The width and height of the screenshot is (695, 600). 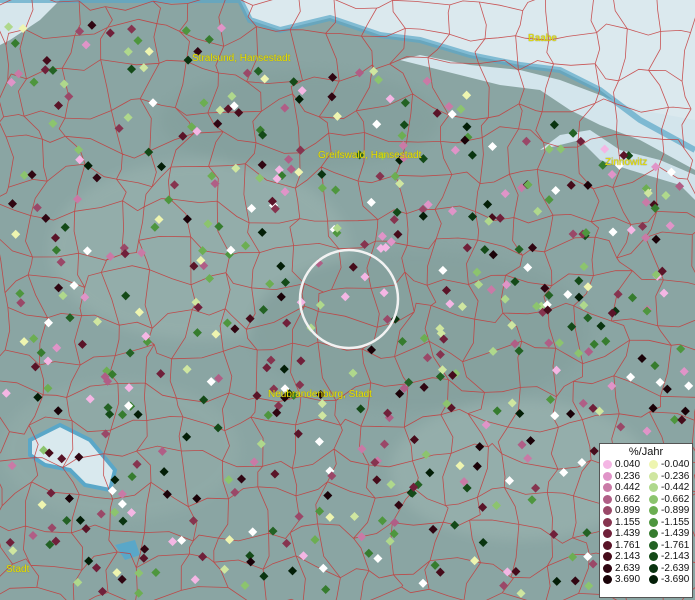 I want to click on legend-entry: 0.236, so click(x=623, y=476).